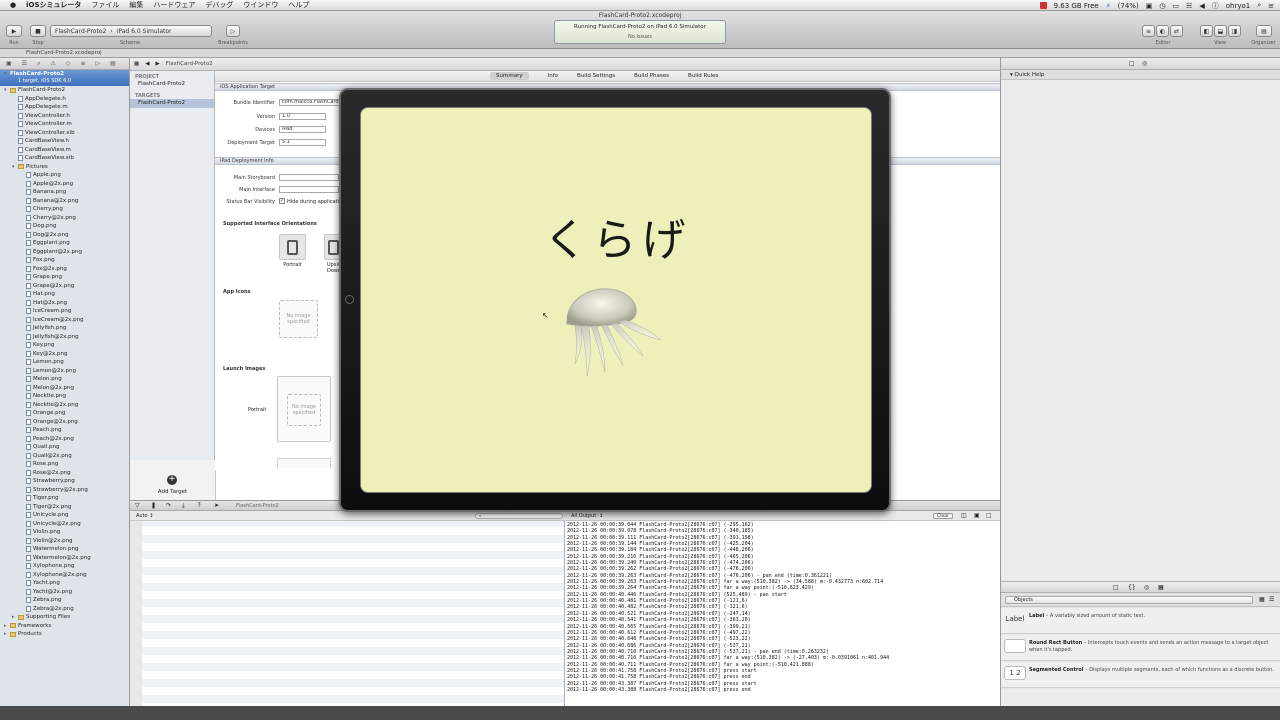 This screenshot has width=1280, height=720. Describe the element at coordinates (168, 505) in the screenshot. I see `step-over-icon: ↷` at that location.